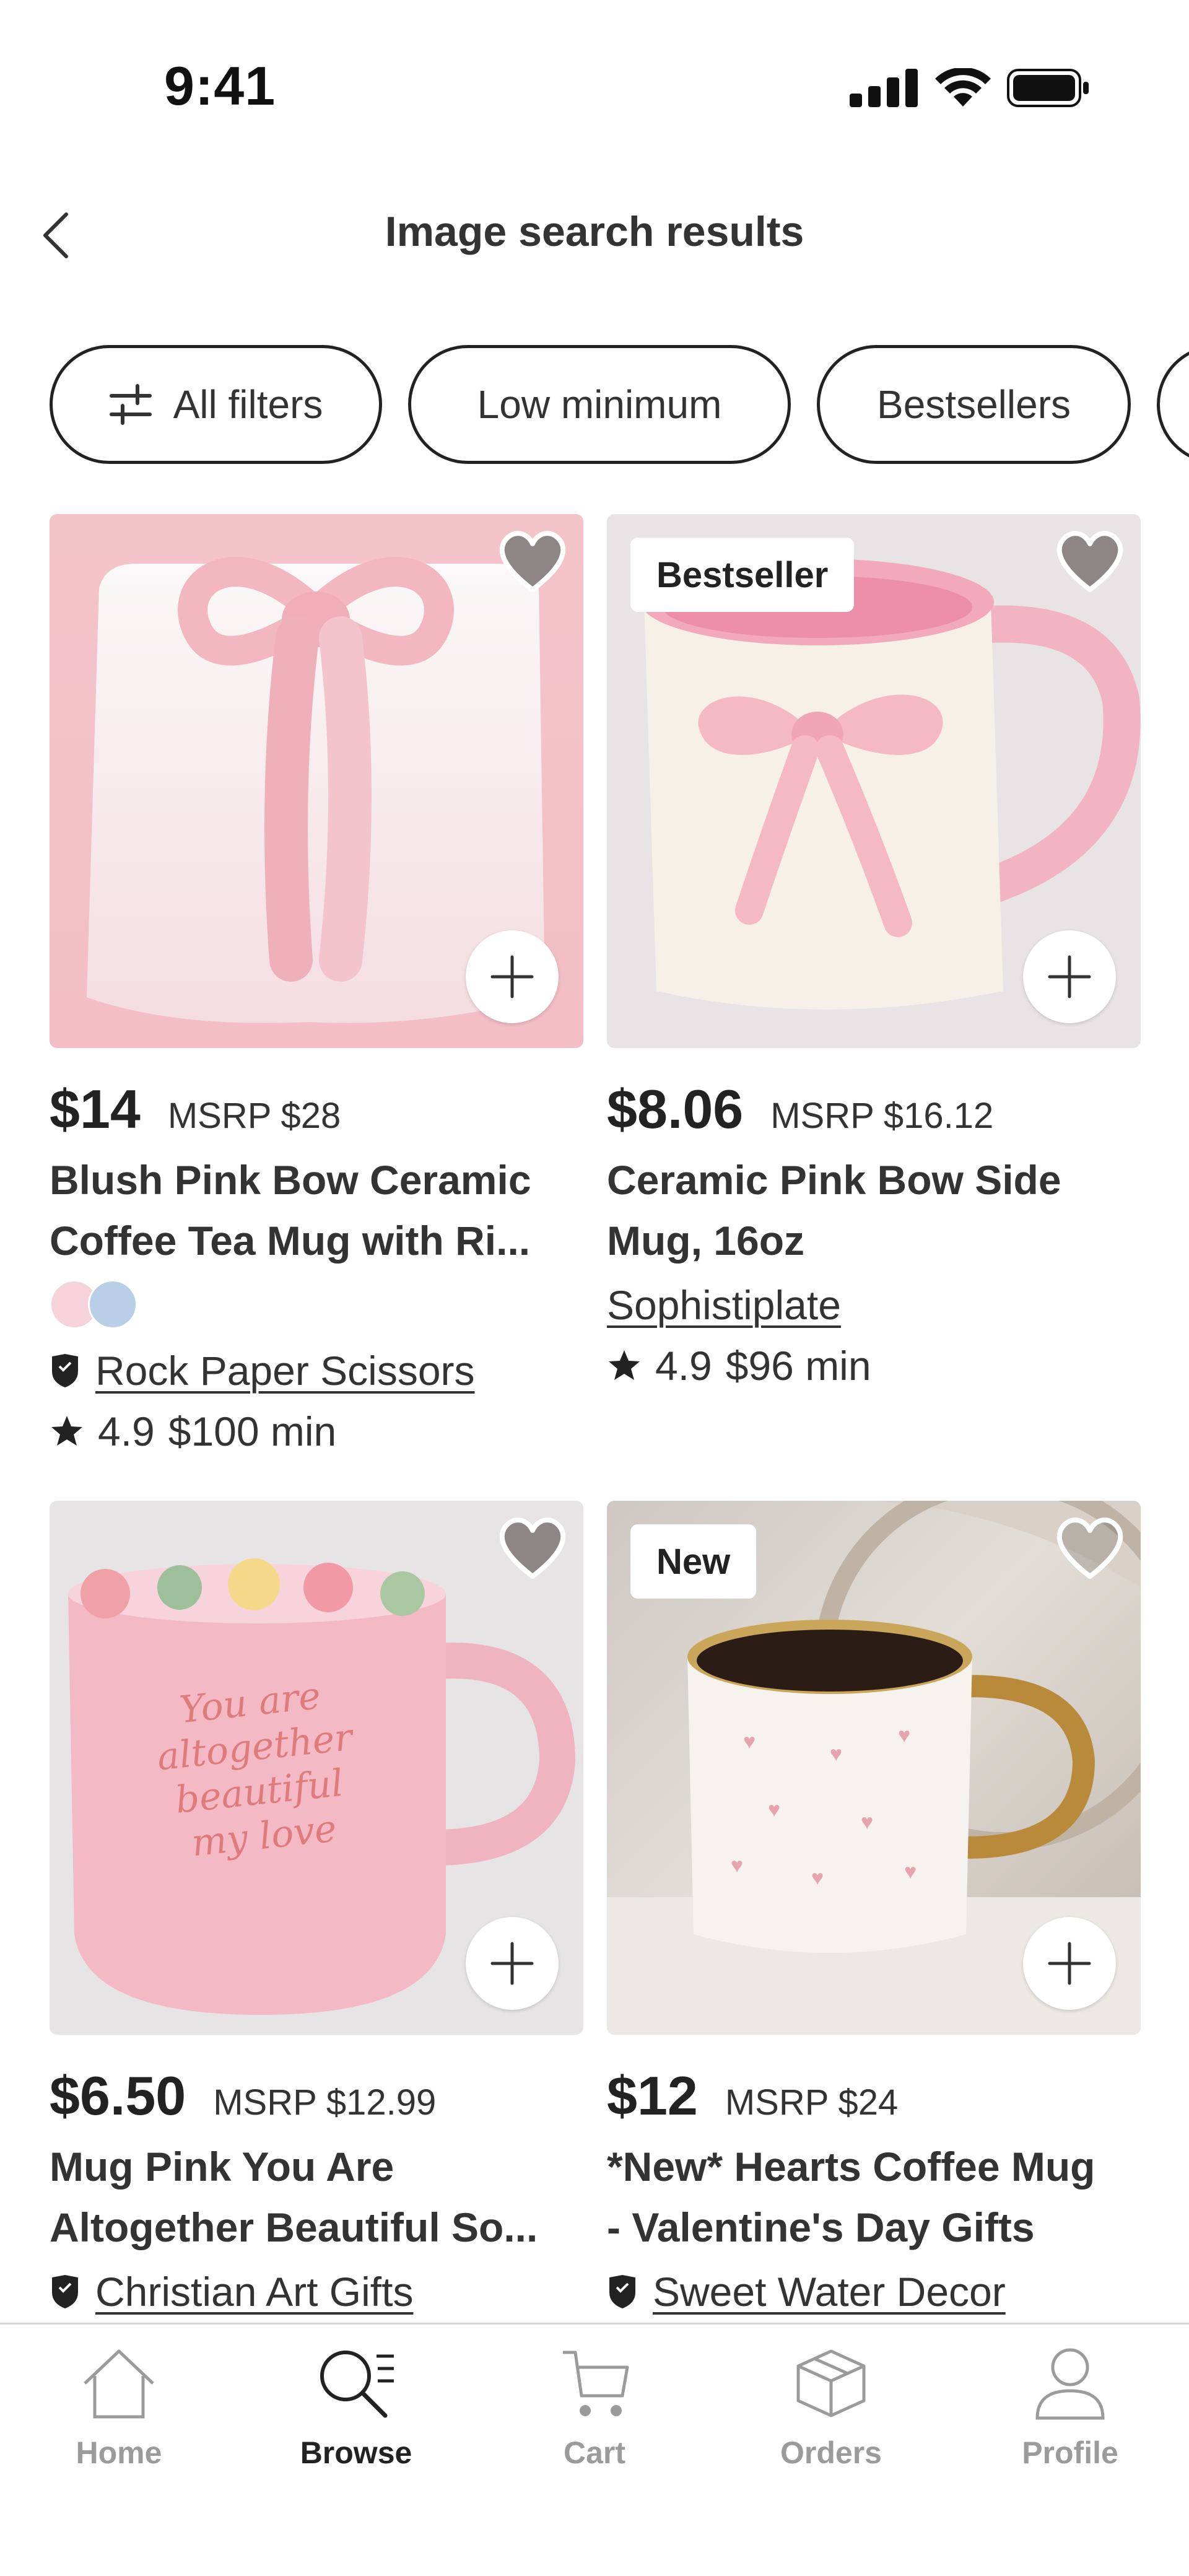  I want to click on seller-link: Sweet Water Decor, so click(829, 2291).